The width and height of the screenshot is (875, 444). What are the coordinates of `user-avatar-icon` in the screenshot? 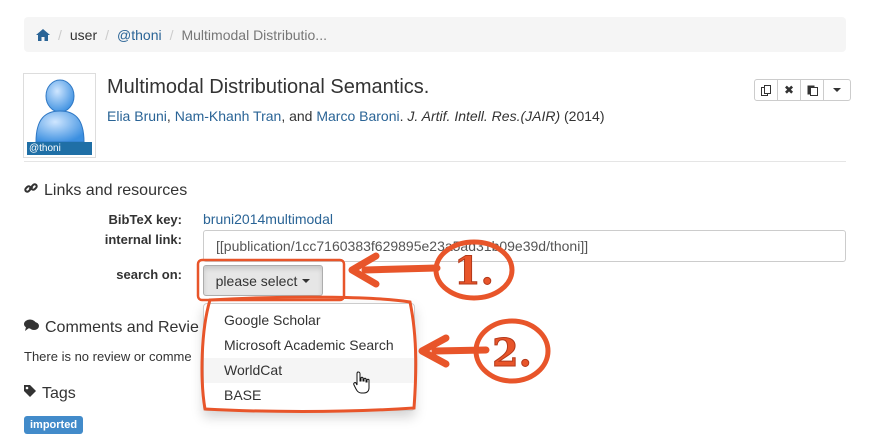 It's located at (60, 110).